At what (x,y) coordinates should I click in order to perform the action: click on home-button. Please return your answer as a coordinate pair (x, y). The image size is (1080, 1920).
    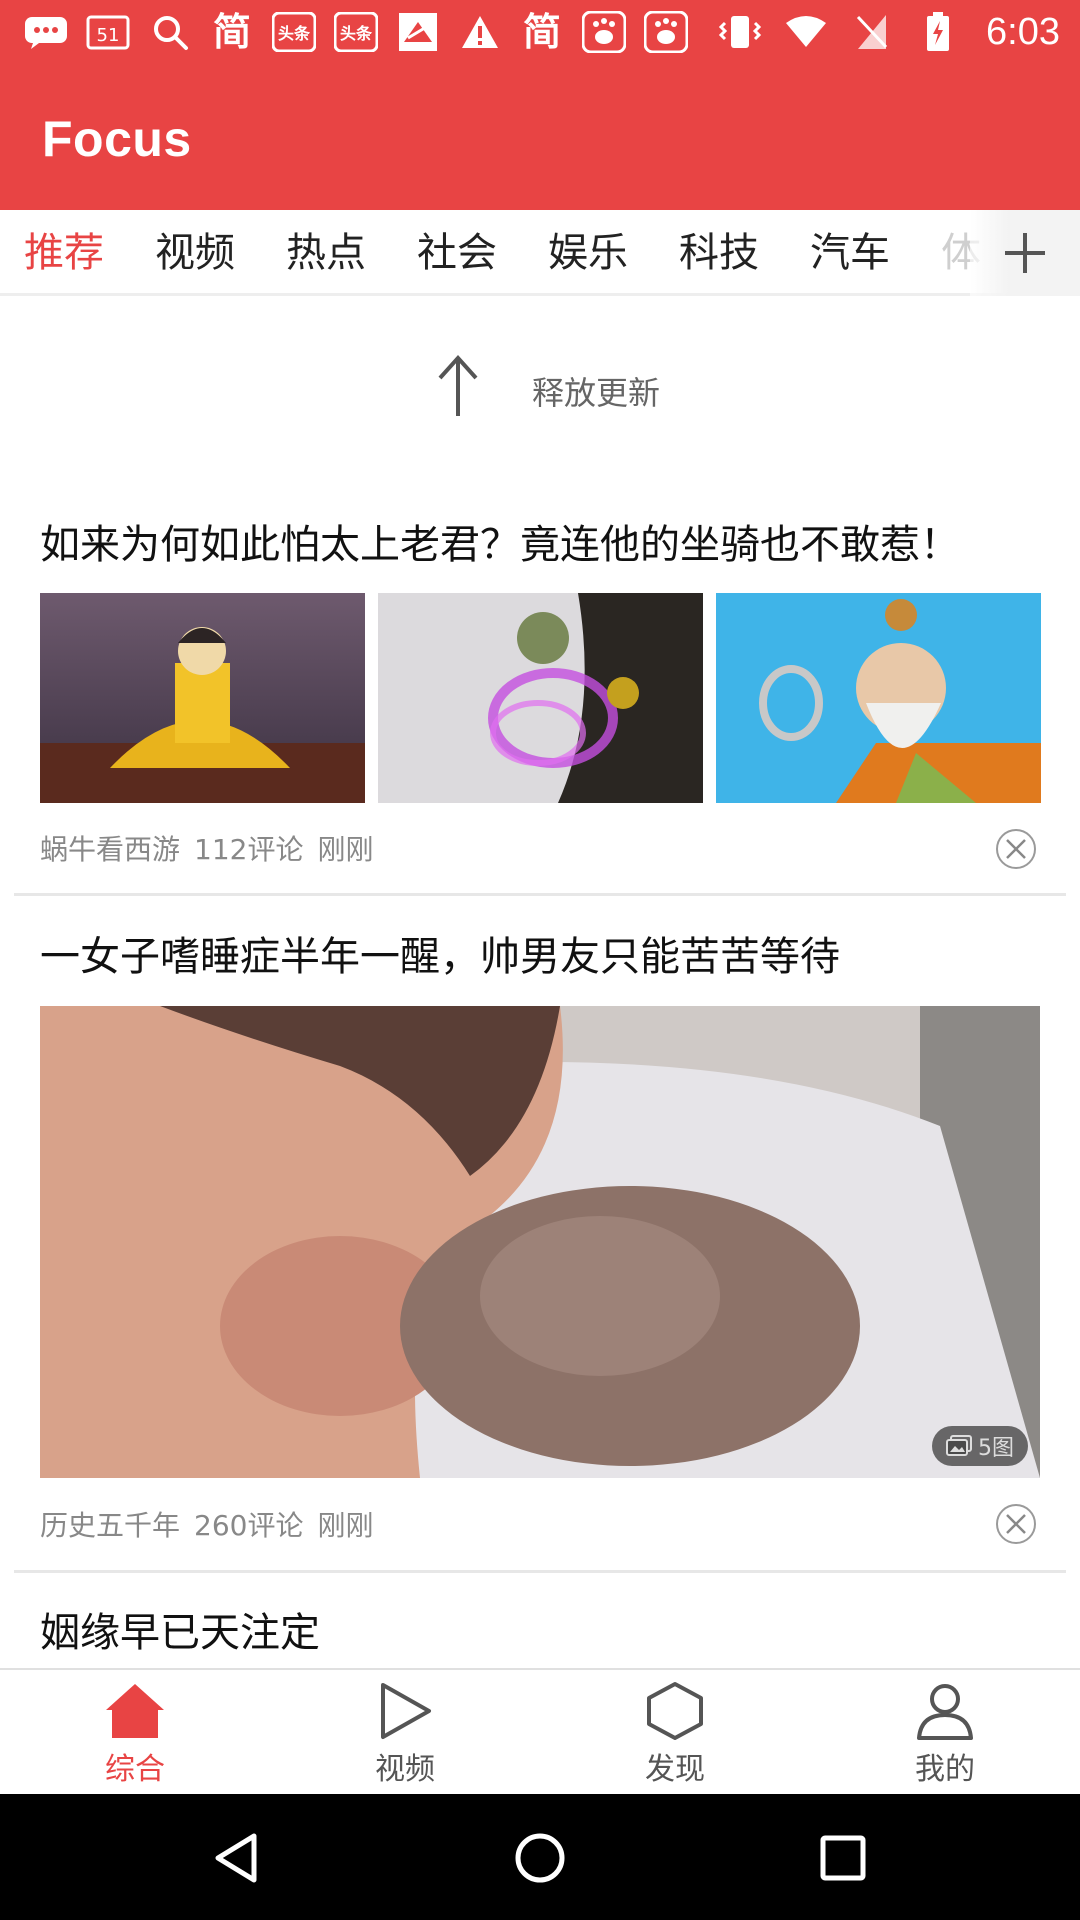
    Looking at the image, I should click on (540, 1858).